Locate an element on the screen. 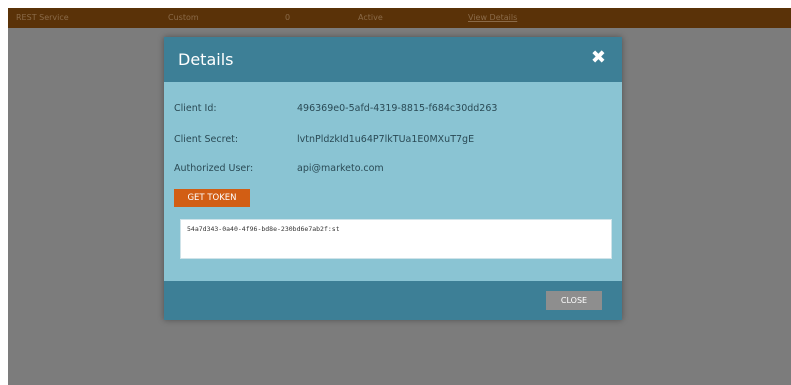 This screenshot has height=385, width=791. client-id-label: Client Id: is located at coordinates (195, 108).